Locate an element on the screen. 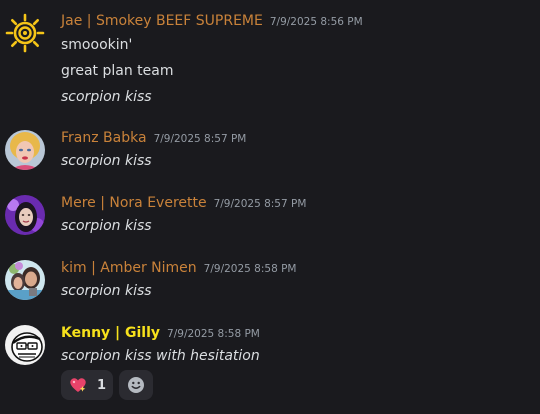  message-header: Franz Babka 7/9/2025 8:57 PM is located at coordinates (153, 140).